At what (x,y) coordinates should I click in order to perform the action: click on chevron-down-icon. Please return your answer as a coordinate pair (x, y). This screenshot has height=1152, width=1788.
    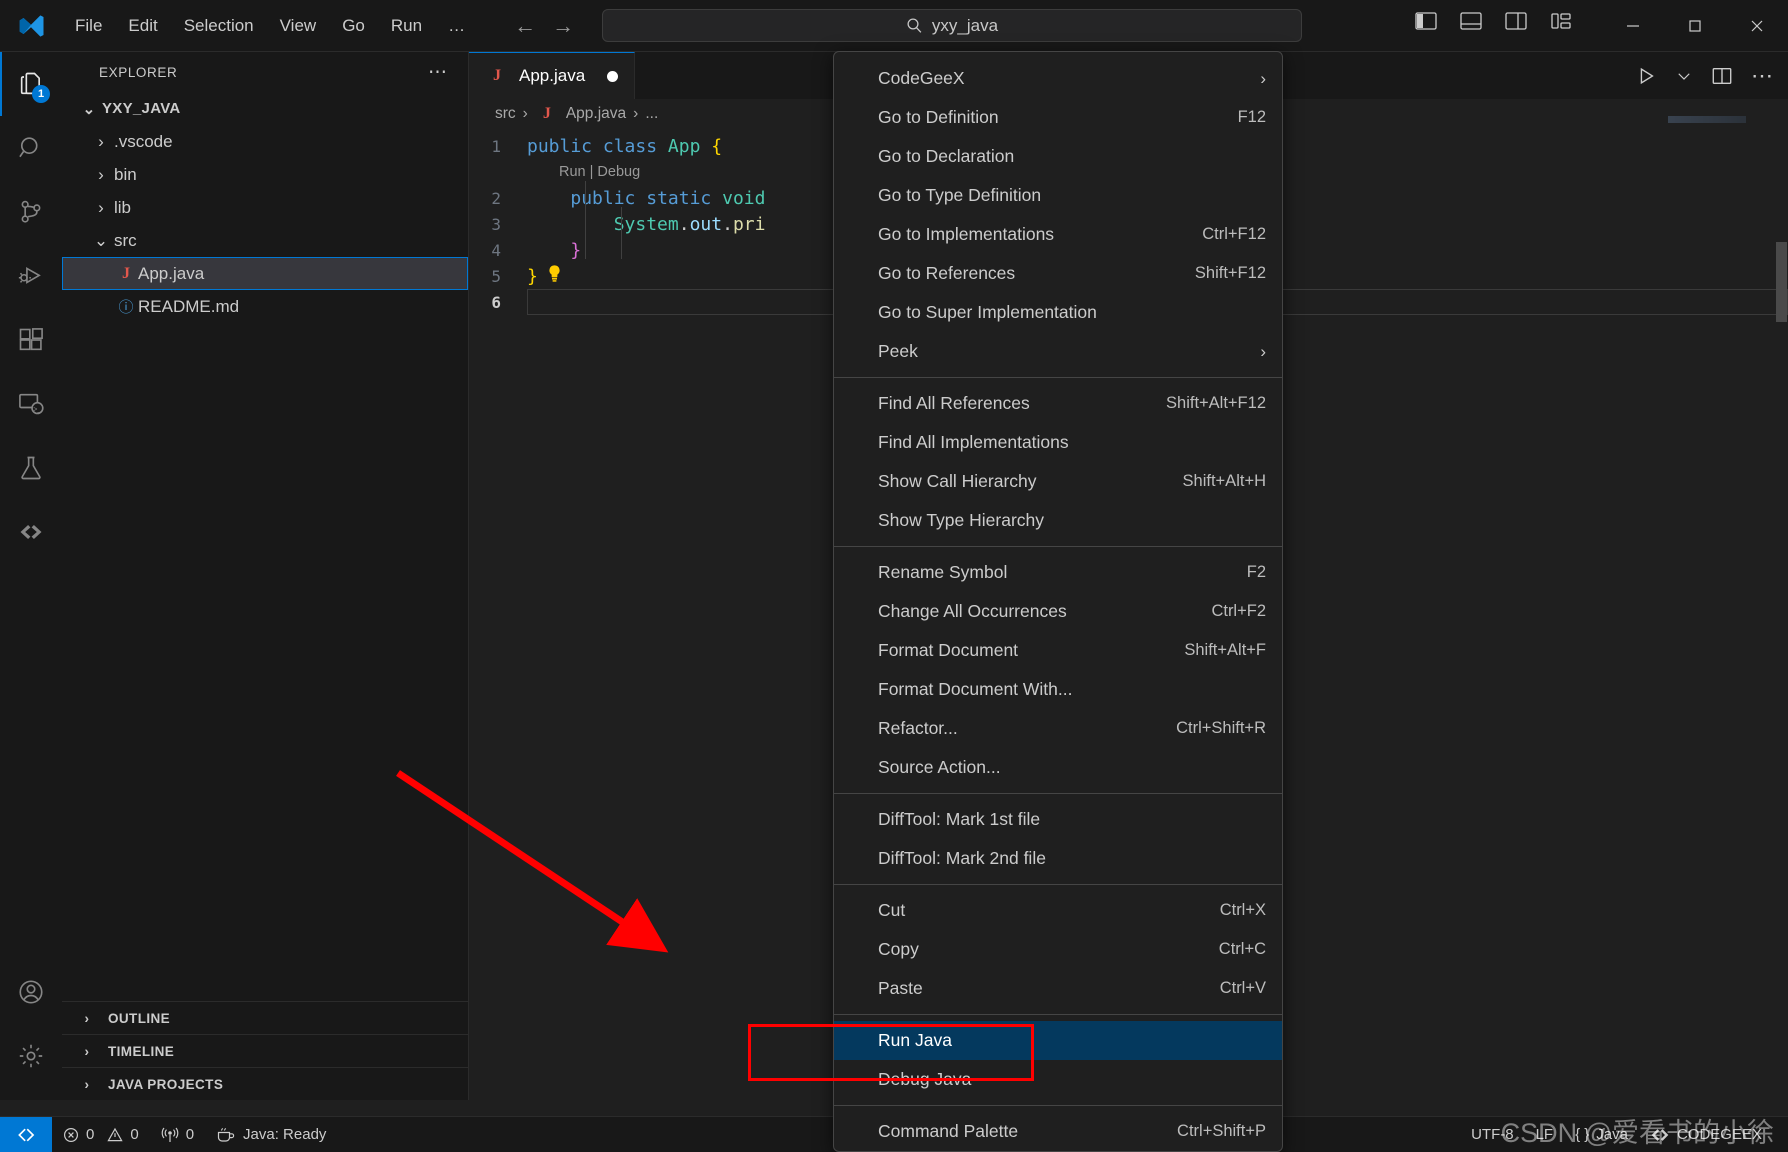
    Looking at the image, I should click on (1684, 76).